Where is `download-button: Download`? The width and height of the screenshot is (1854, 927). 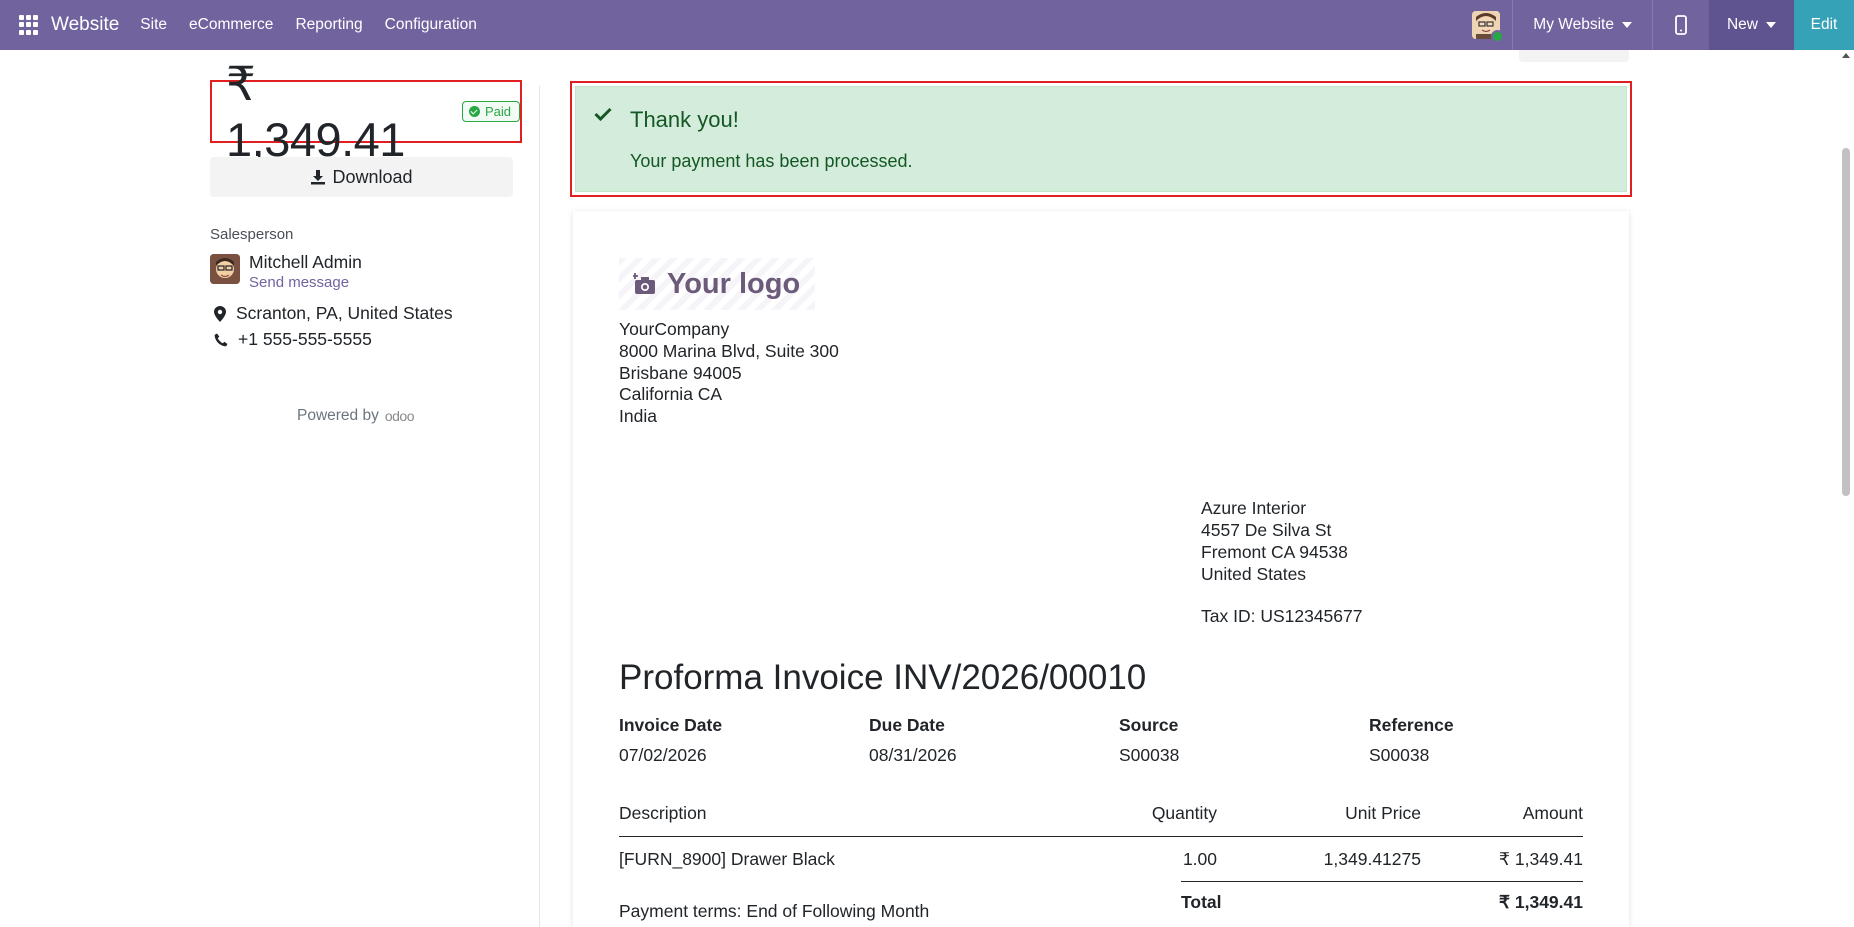
download-button: Download is located at coordinates (361, 177).